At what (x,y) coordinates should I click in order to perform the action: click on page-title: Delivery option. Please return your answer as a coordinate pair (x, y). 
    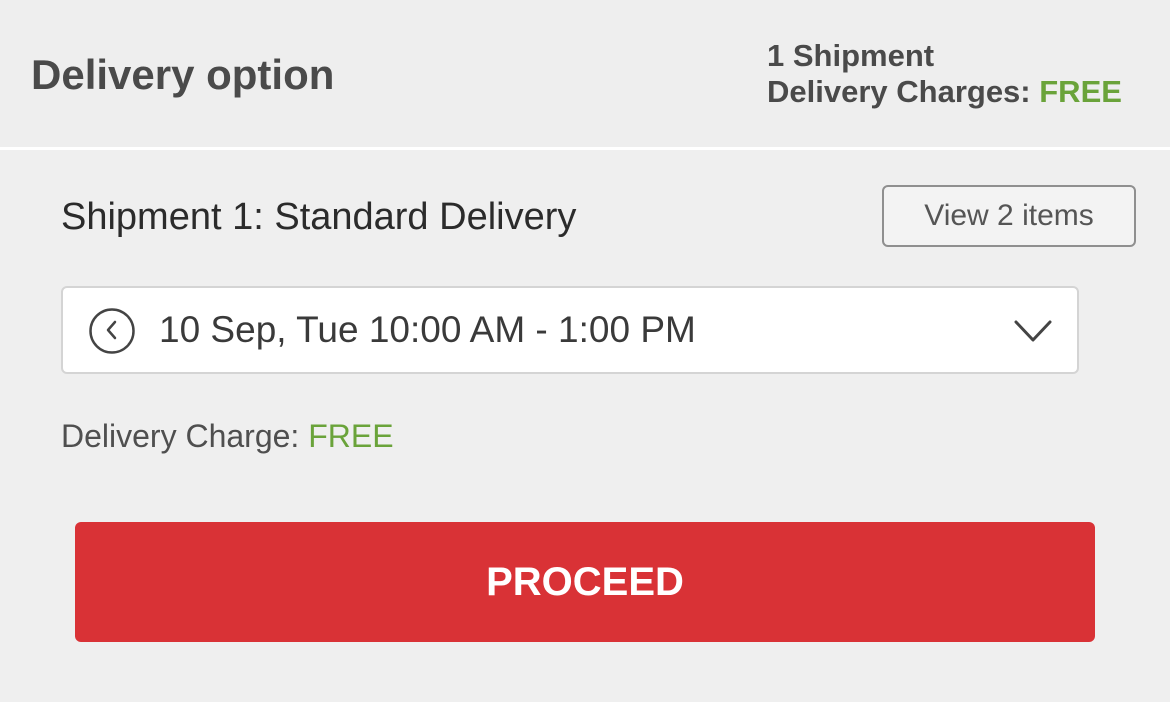
    Looking at the image, I should click on (183, 74).